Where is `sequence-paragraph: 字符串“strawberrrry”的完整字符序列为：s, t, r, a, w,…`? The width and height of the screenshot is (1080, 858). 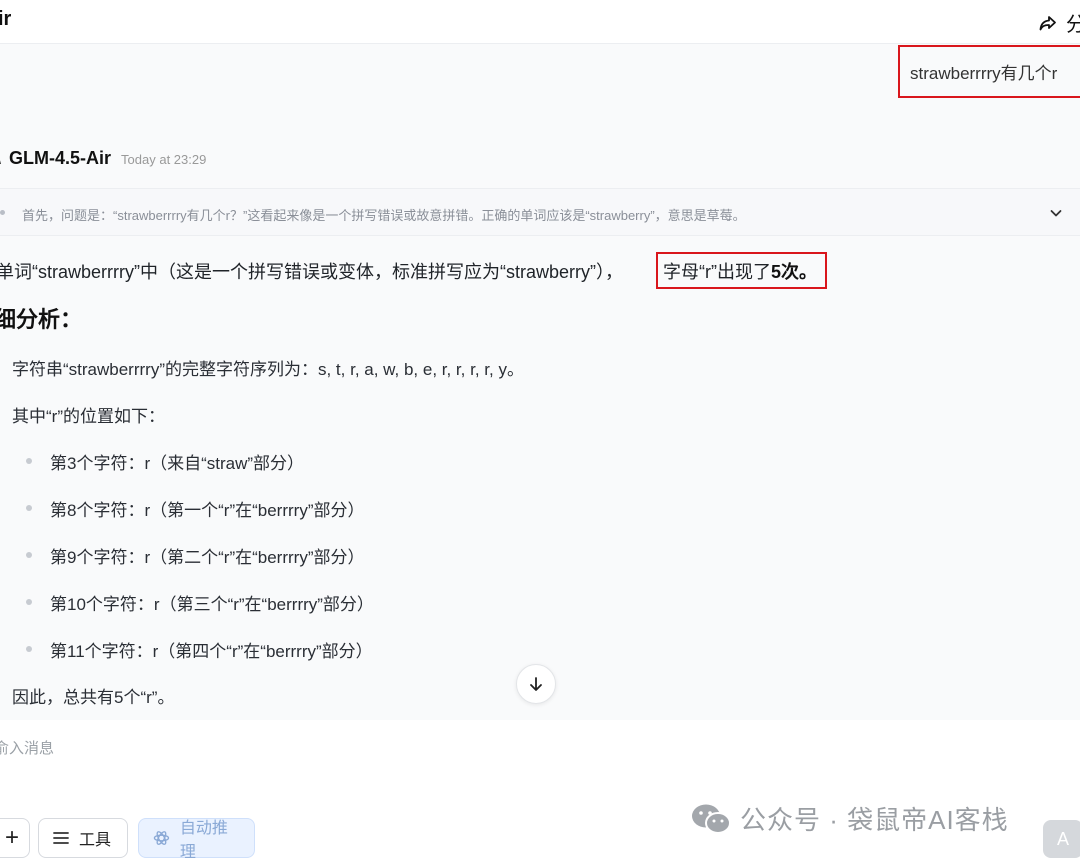 sequence-paragraph: 字符串“strawberrrry”的完整字符序列为：s, t, r, a, w,… is located at coordinates (268, 369).